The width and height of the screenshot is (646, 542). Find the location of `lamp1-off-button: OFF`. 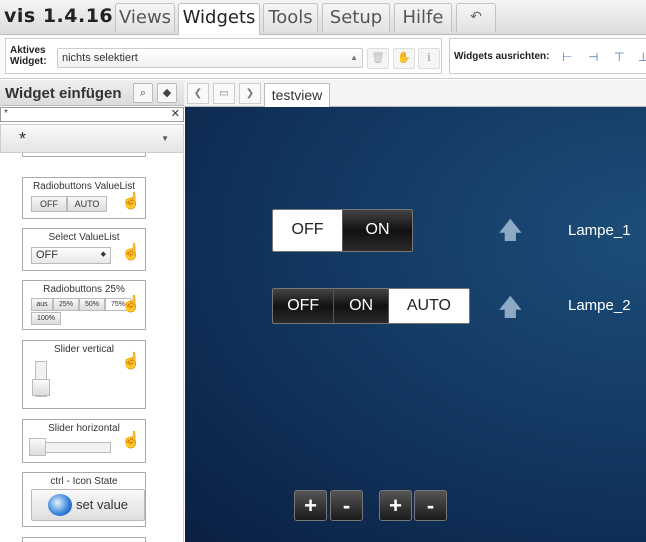

lamp1-off-button: OFF is located at coordinates (308, 230).